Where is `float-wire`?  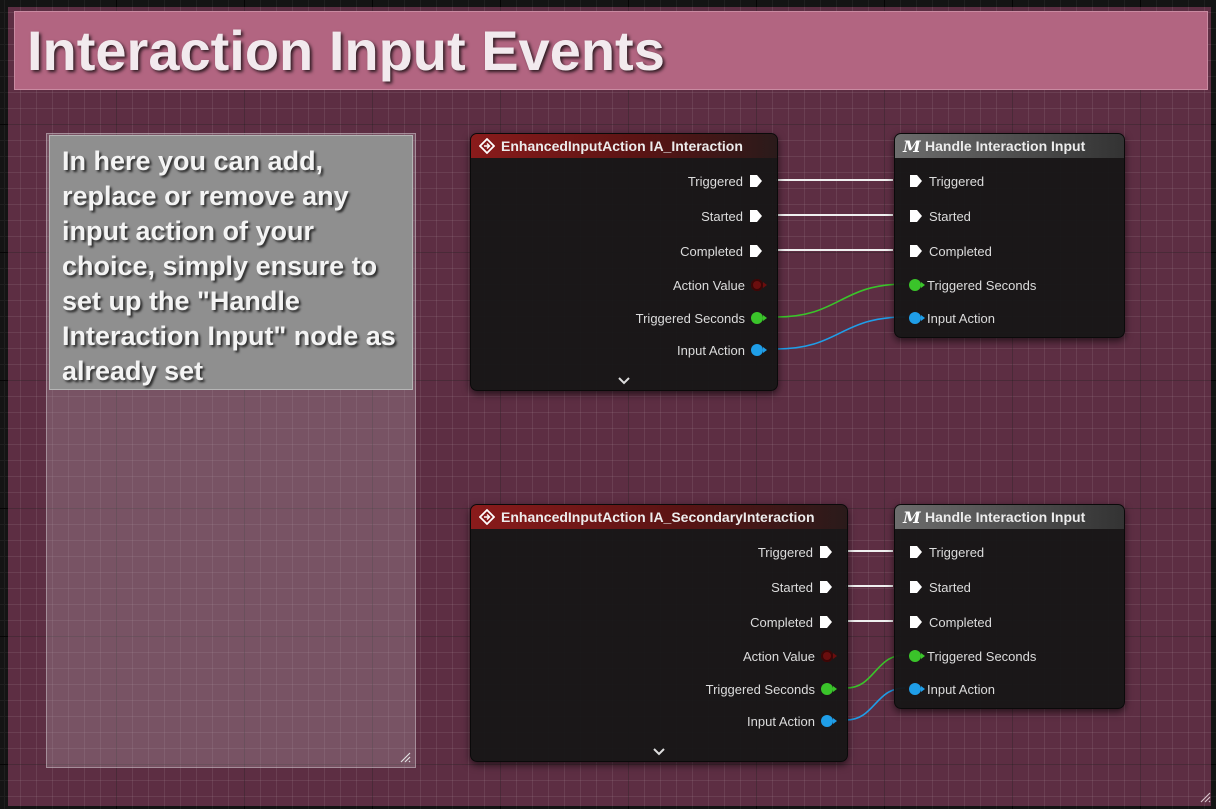 float-wire is located at coordinates (840, 300).